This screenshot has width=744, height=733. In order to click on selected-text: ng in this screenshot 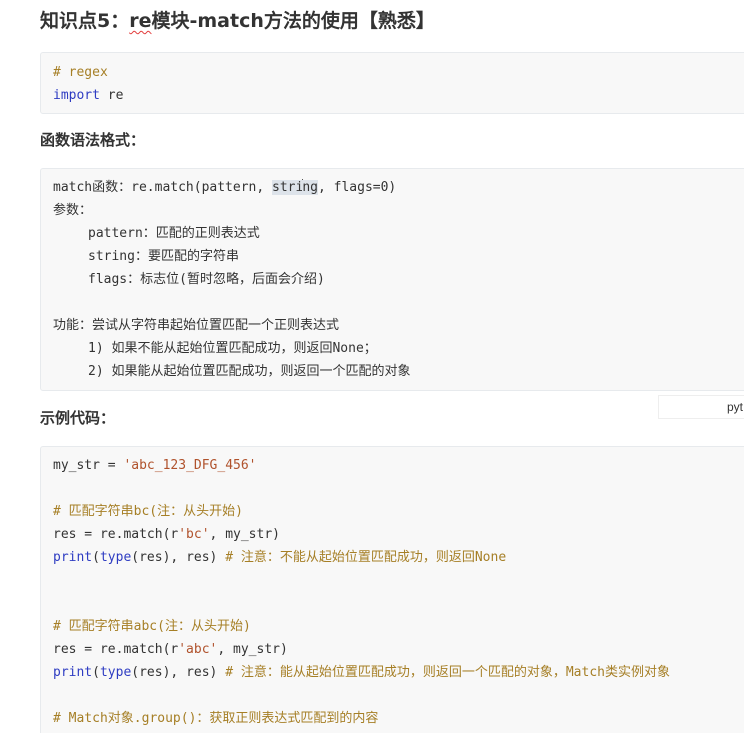, I will do `click(310, 187)`.